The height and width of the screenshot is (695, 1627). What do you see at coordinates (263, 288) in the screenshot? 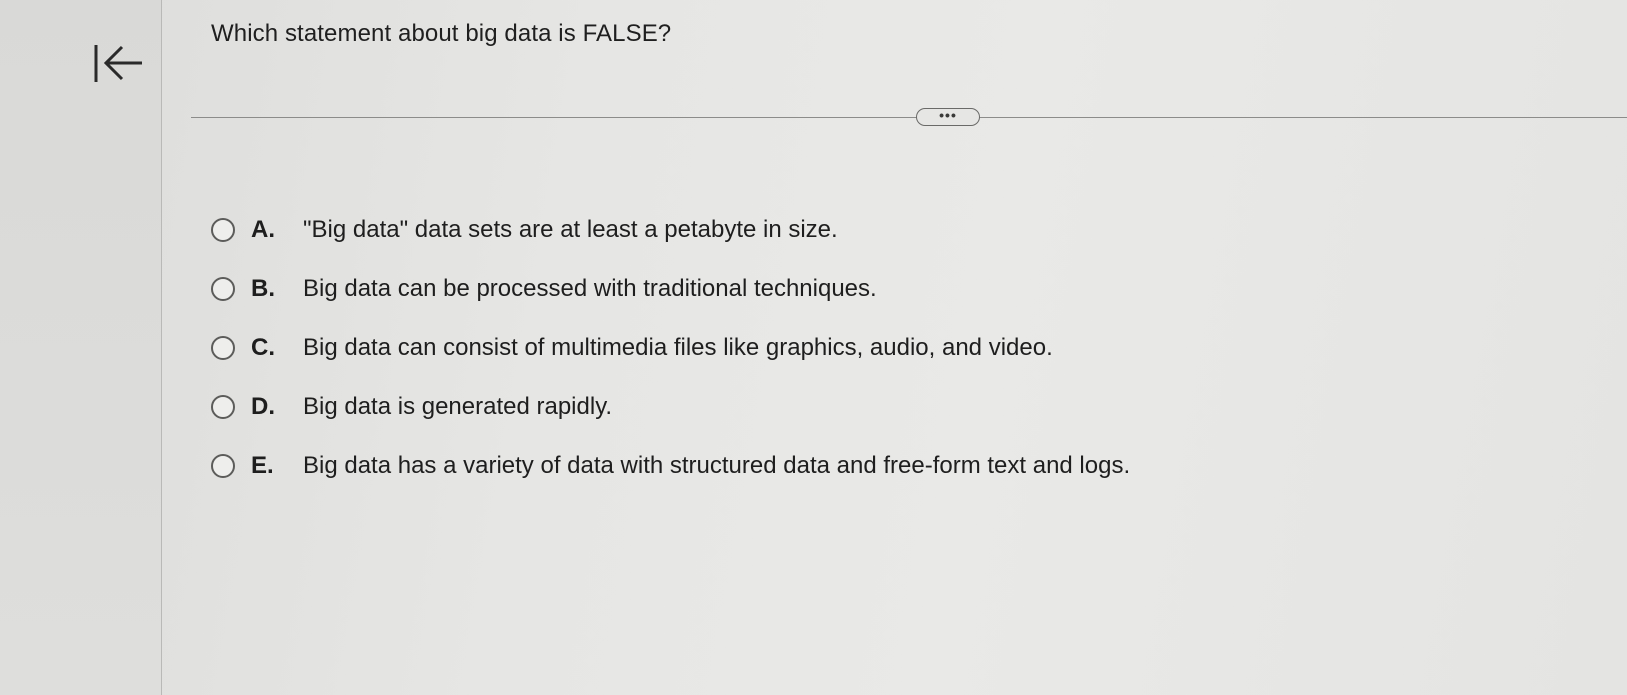
I see `option-letter: B.` at bounding box center [263, 288].